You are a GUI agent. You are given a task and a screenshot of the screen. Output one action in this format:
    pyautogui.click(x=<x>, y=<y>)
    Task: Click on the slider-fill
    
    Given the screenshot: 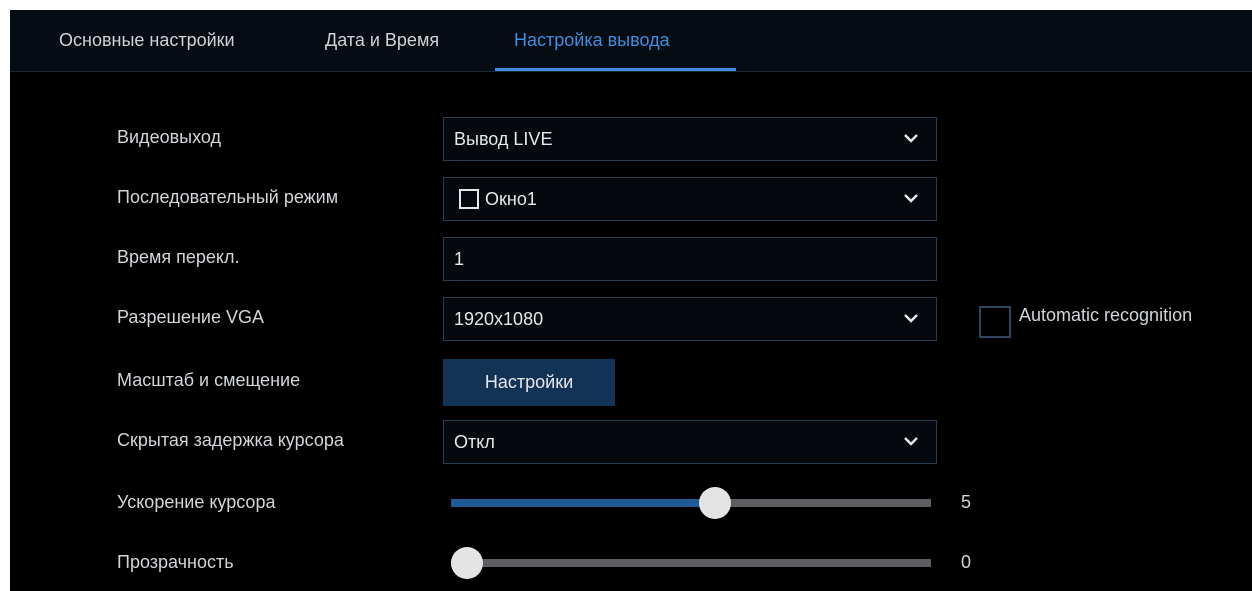 What is the action you would take?
    pyautogui.click(x=583, y=503)
    